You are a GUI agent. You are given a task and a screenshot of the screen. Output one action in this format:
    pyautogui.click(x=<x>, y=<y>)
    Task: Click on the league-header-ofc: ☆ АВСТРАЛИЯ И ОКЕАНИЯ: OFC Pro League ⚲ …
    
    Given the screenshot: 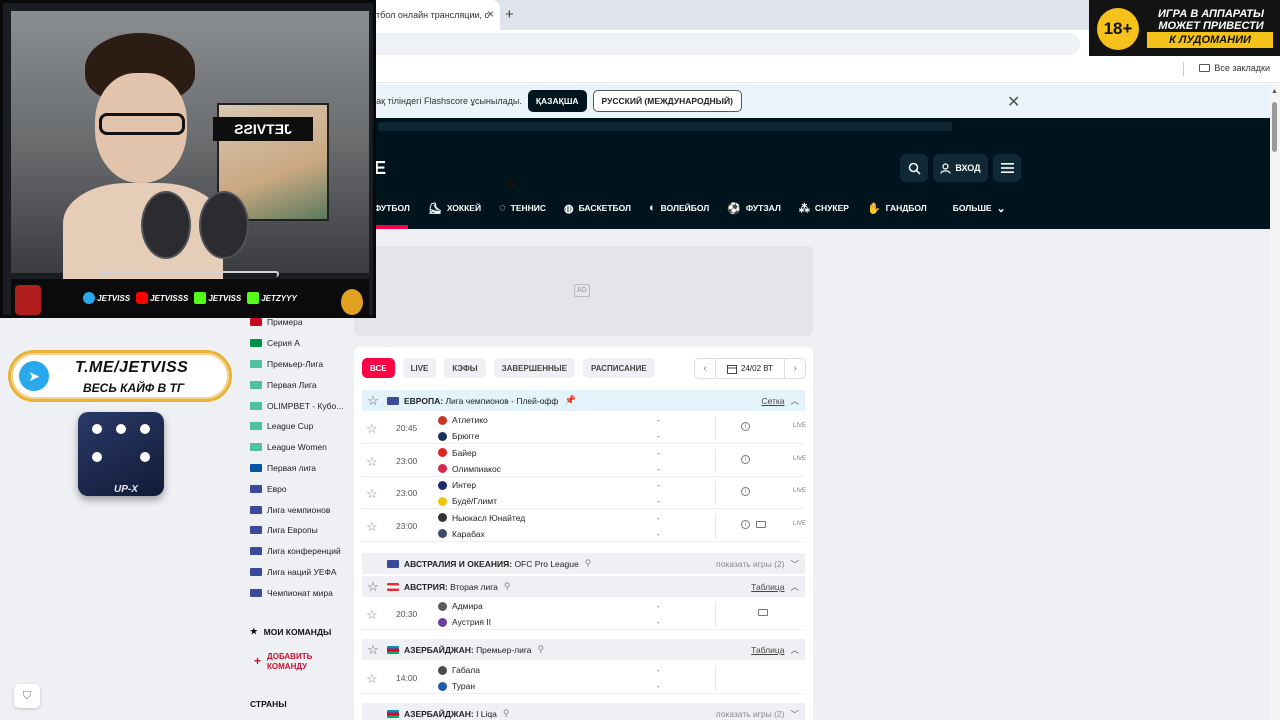 What is the action you would take?
    pyautogui.click(x=583, y=563)
    